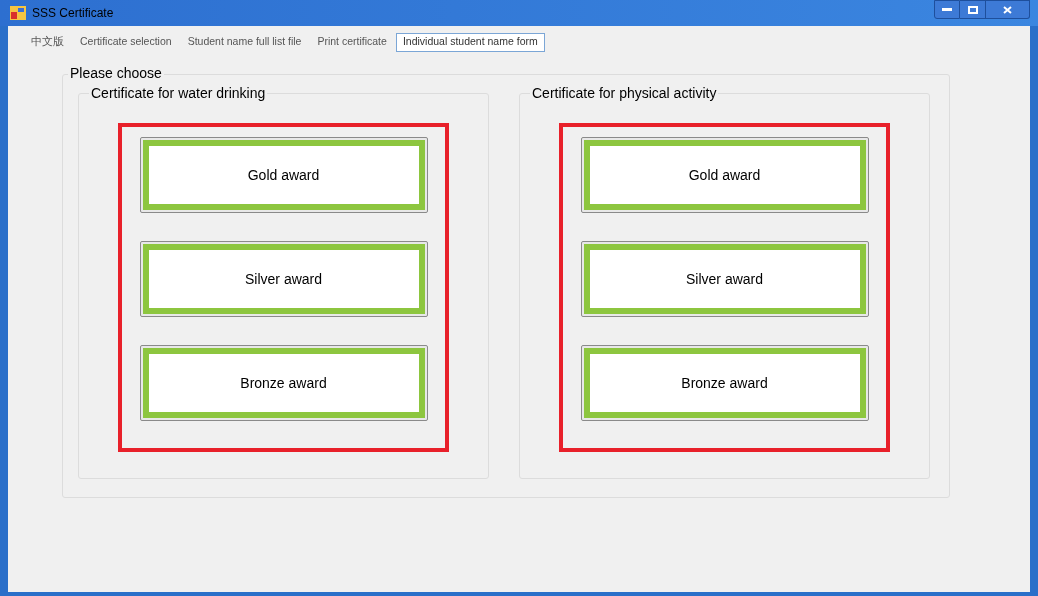 This screenshot has width=1038, height=596. What do you see at coordinates (947, 9) in the screenshot?
I see `minimize-button` at bounding box center [947, 9].